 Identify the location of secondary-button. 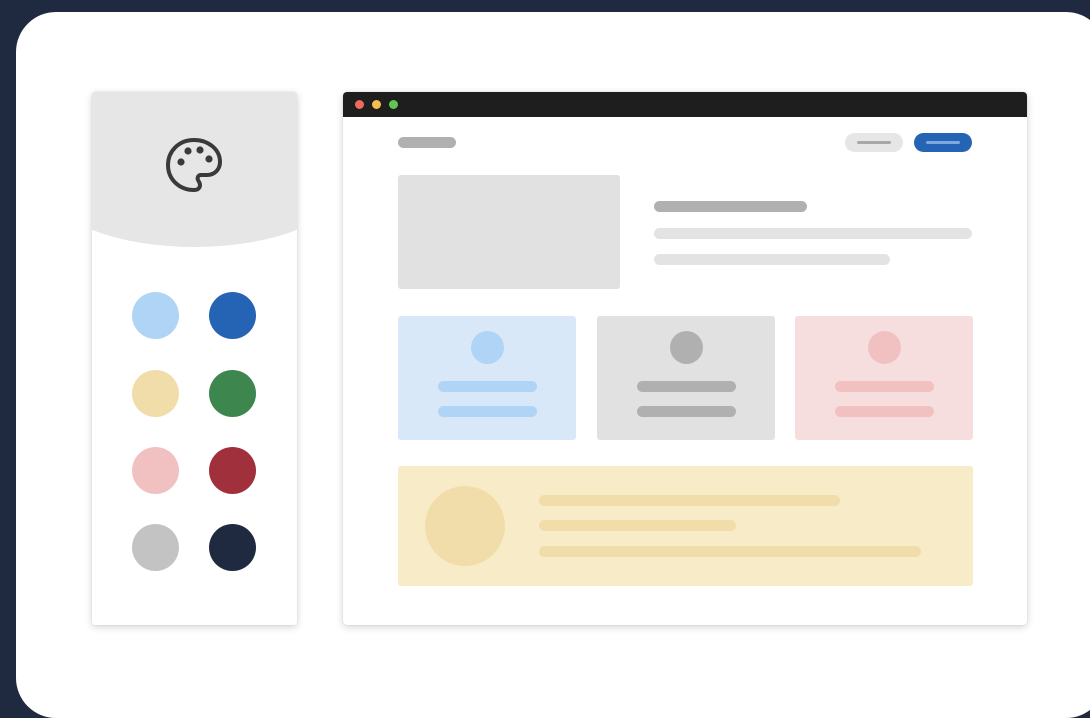
(874, 142).